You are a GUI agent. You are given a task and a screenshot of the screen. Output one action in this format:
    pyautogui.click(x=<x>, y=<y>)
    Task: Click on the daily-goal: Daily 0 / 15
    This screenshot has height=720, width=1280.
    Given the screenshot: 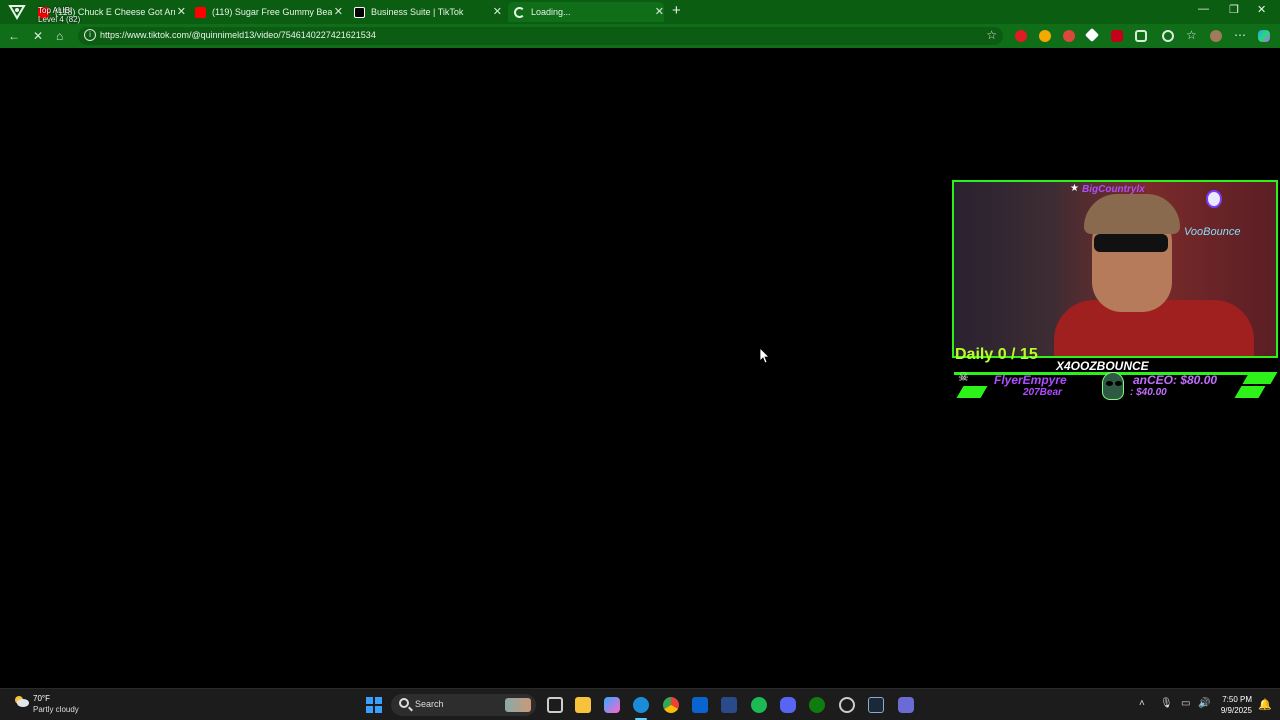 What is the action you would take?
    pyautogui.click(x=996, y=354)
    